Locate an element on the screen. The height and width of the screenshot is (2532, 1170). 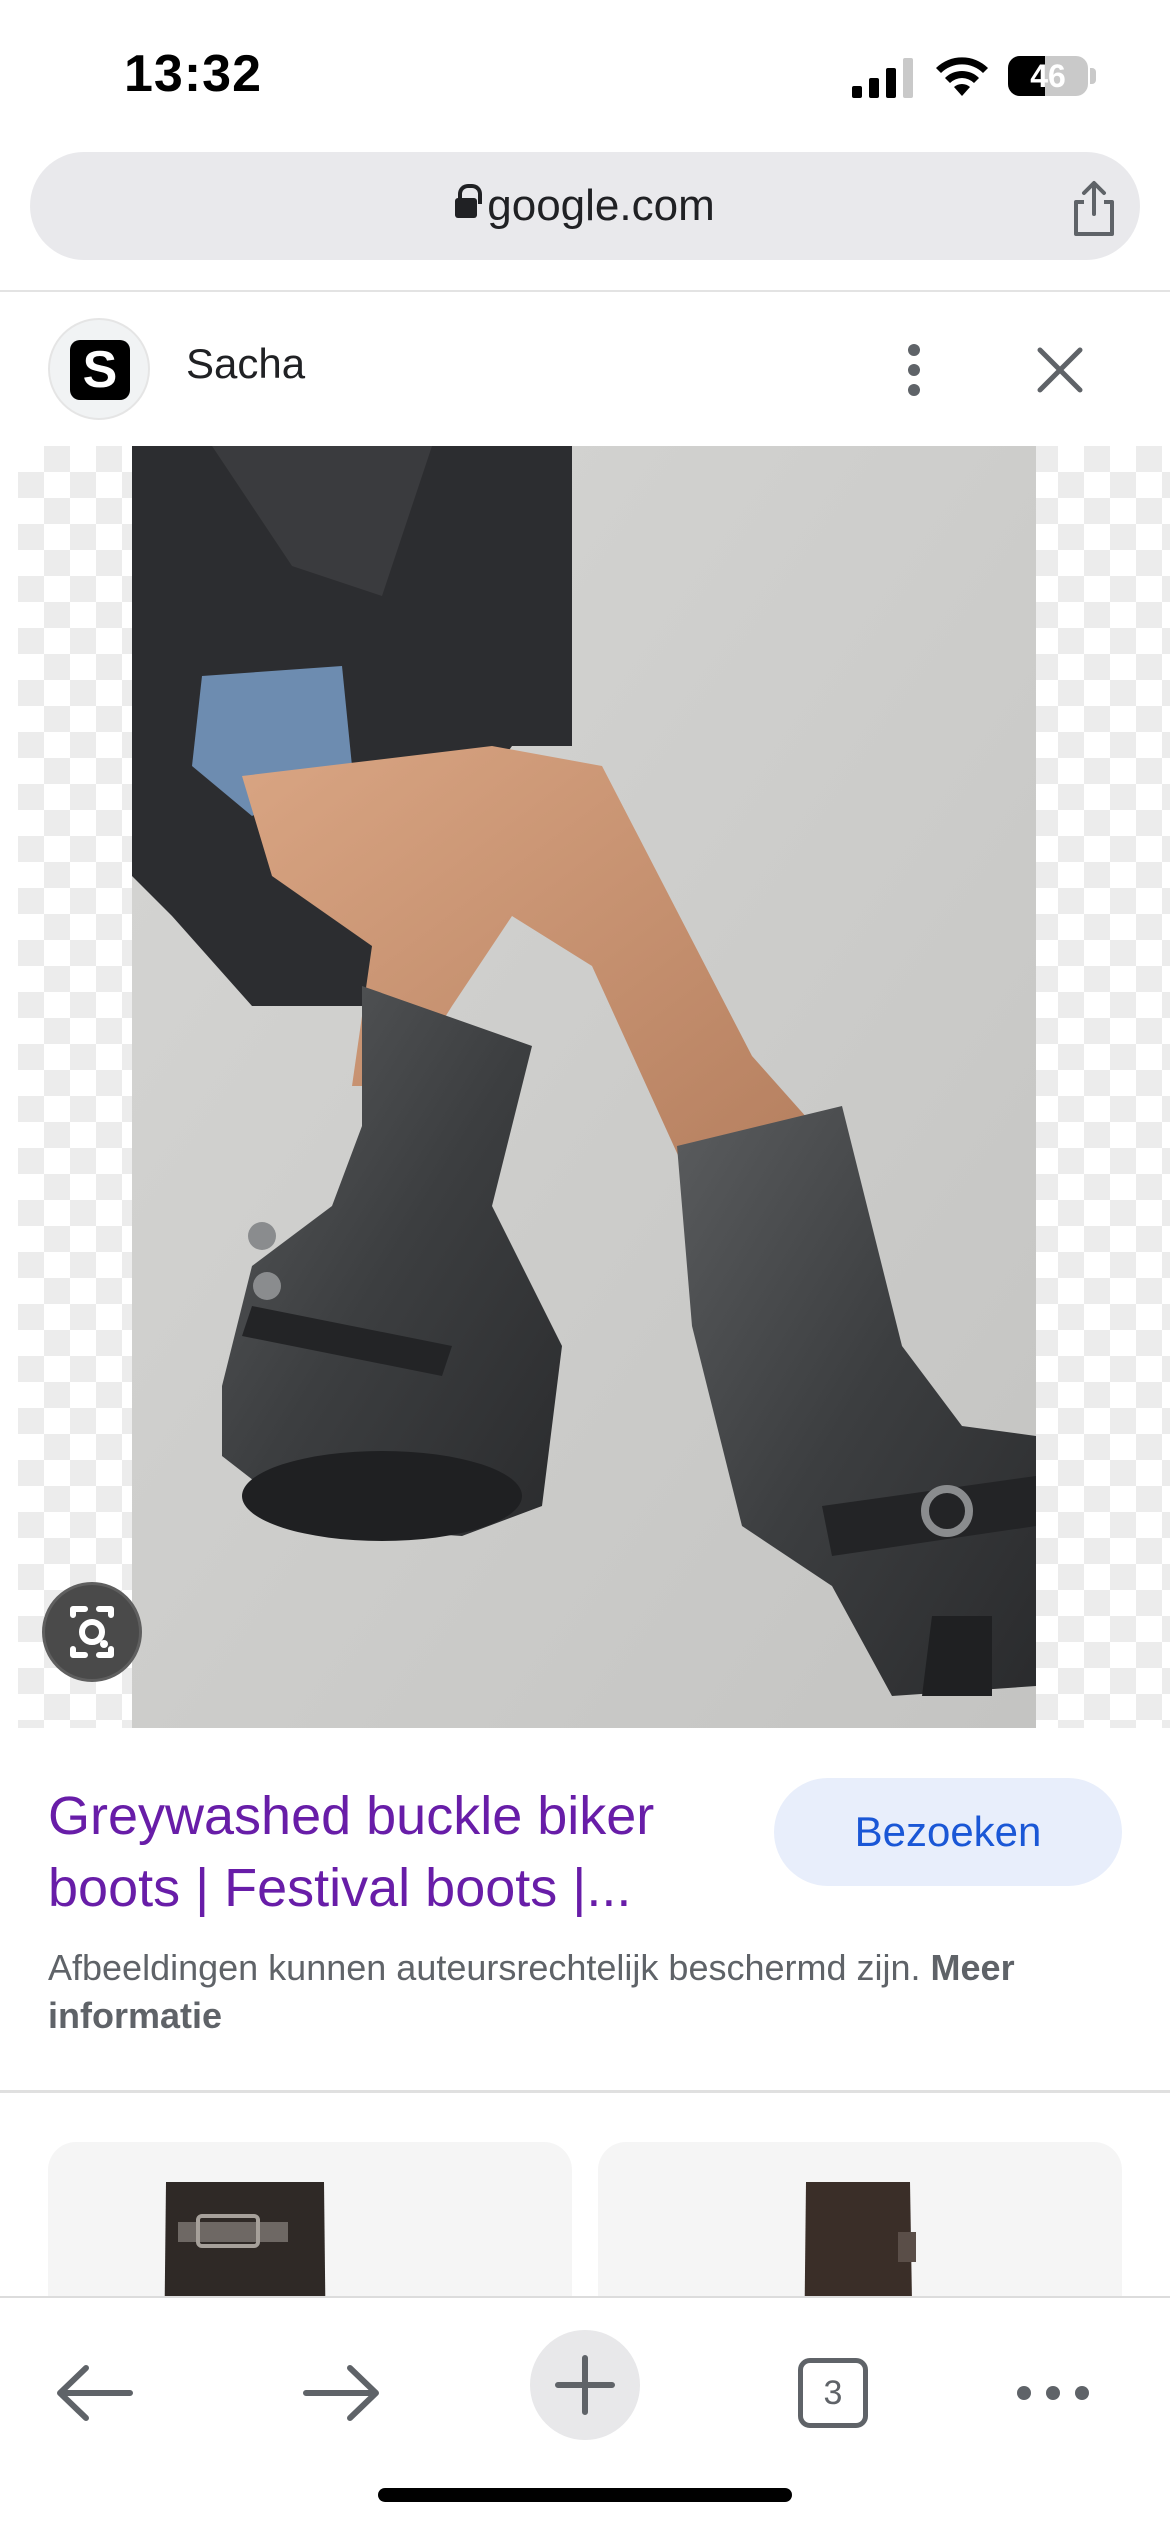
more-vert-icon is located at coordinates (914, 370).